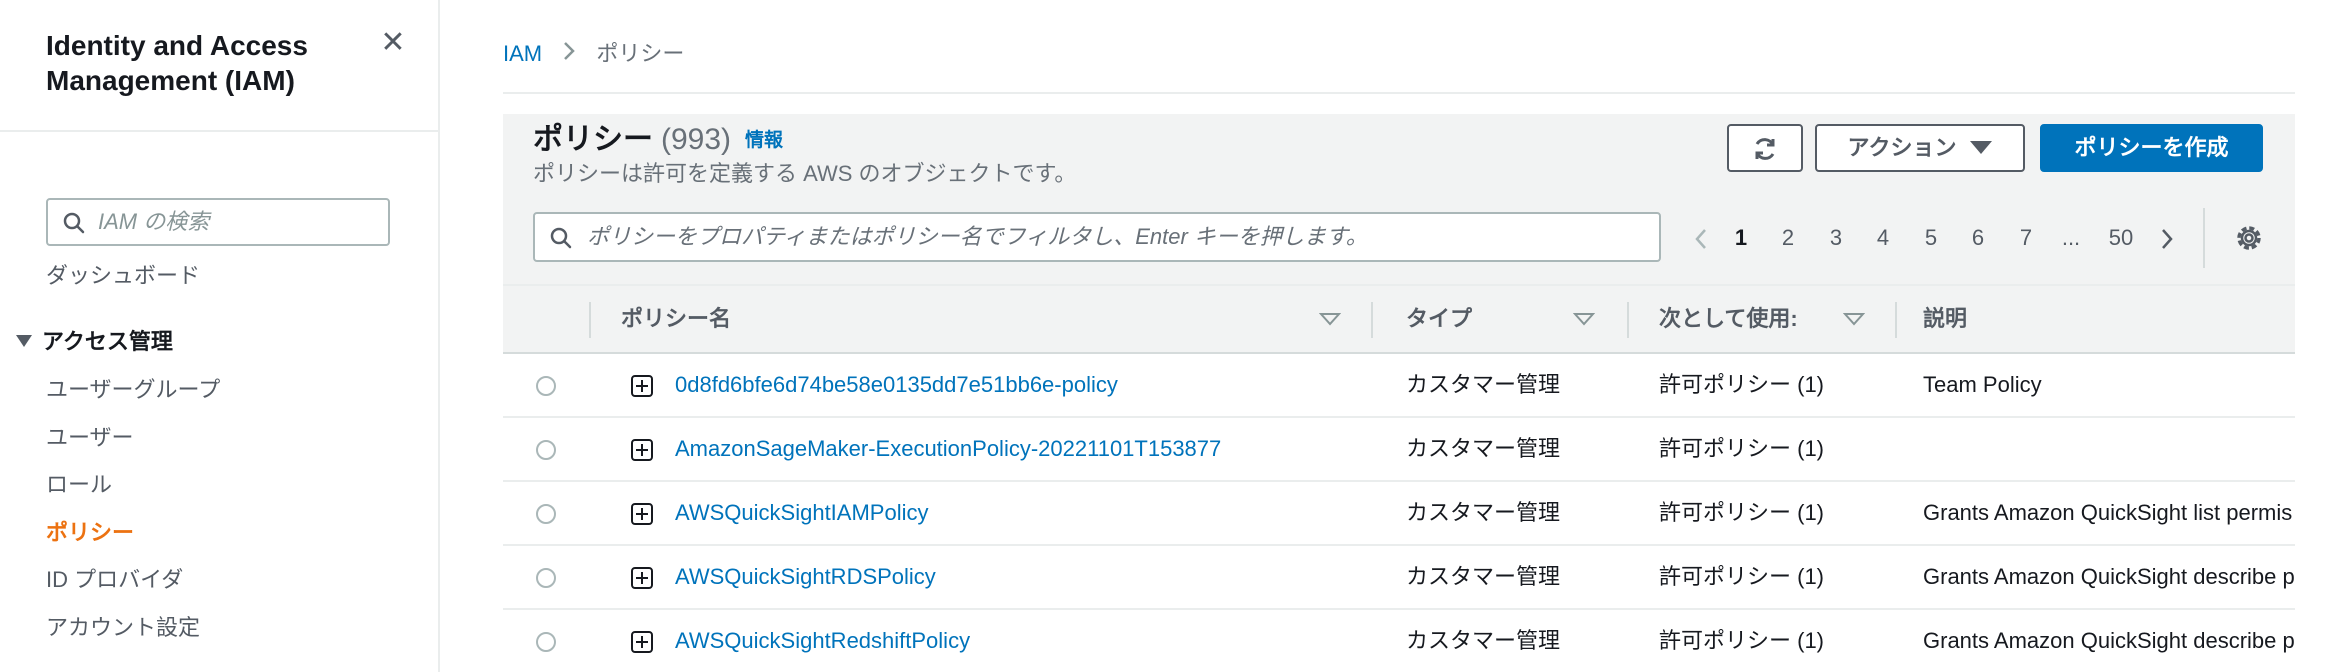  What do you see at coordinates (955, 513) in the screenshot?
I see `policy-name-link: AWSQuickSightIAMPolicy` at bounding box center [955, 513].